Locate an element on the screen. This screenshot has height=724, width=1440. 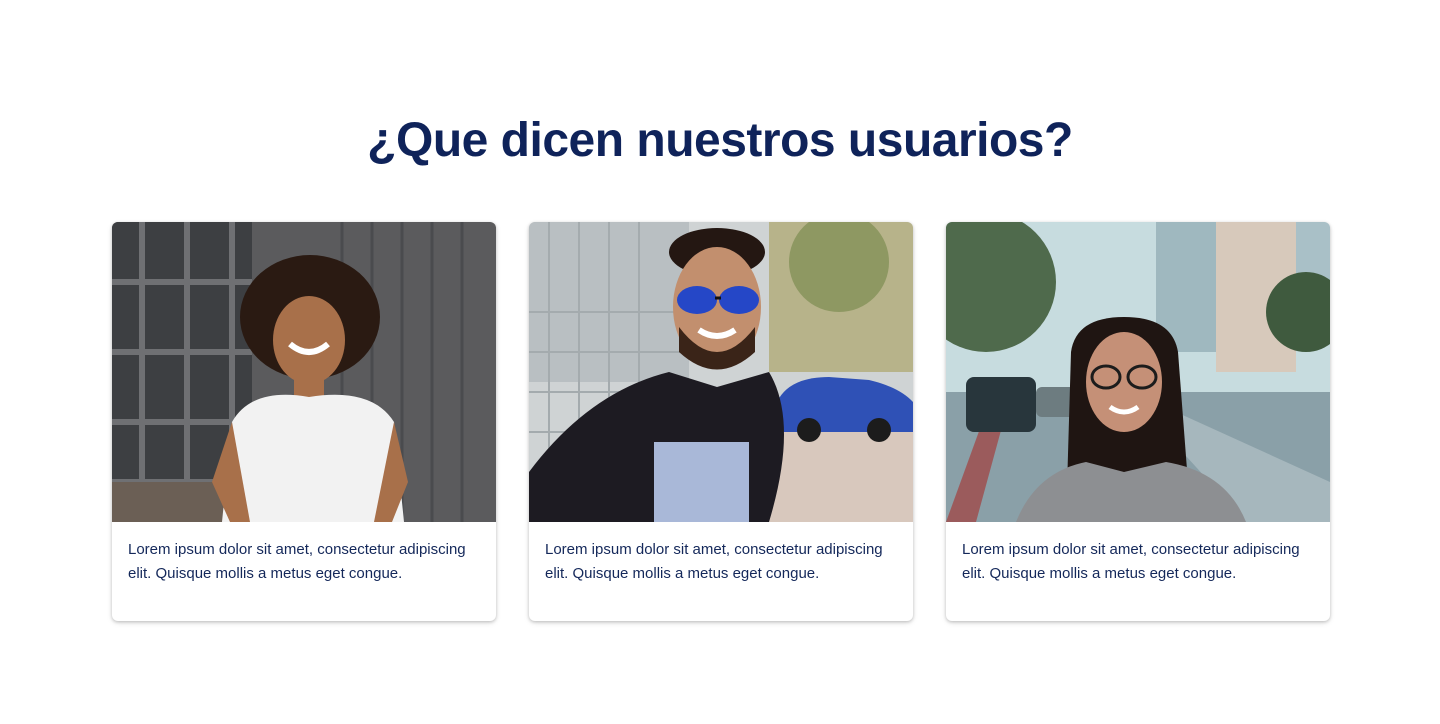
section-title: ¿Que dicen nuestros usuarios? is located at coordinates (720, 140).